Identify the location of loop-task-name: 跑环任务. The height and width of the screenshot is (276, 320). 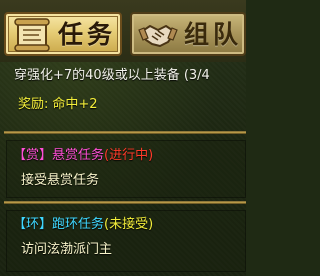
(78, 224).